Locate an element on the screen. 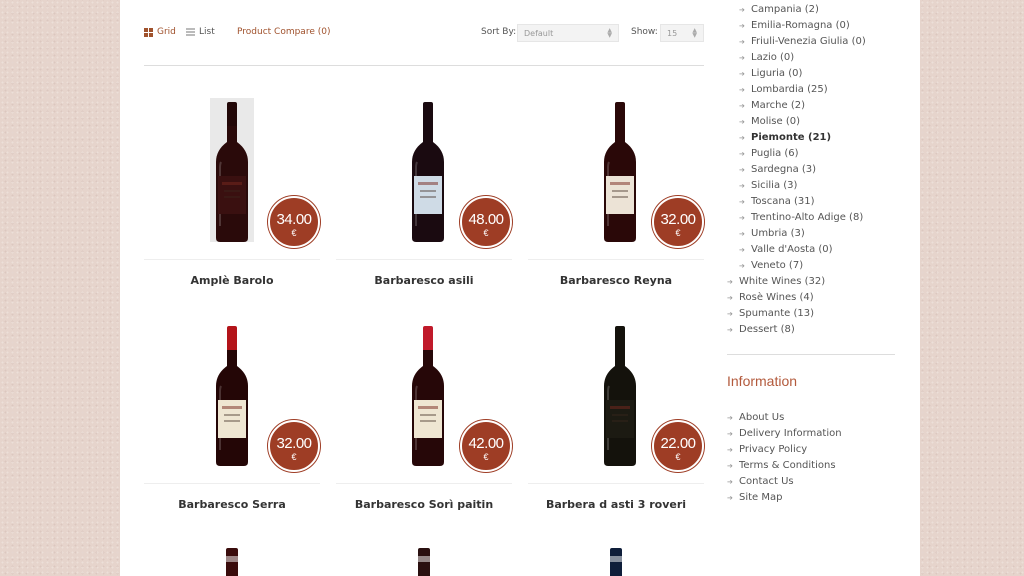 Image resolution: width=1024 pixels, height=576 pixels. product-card: 48.00 € Barbaresco asili is located at coordinates (424, 192).